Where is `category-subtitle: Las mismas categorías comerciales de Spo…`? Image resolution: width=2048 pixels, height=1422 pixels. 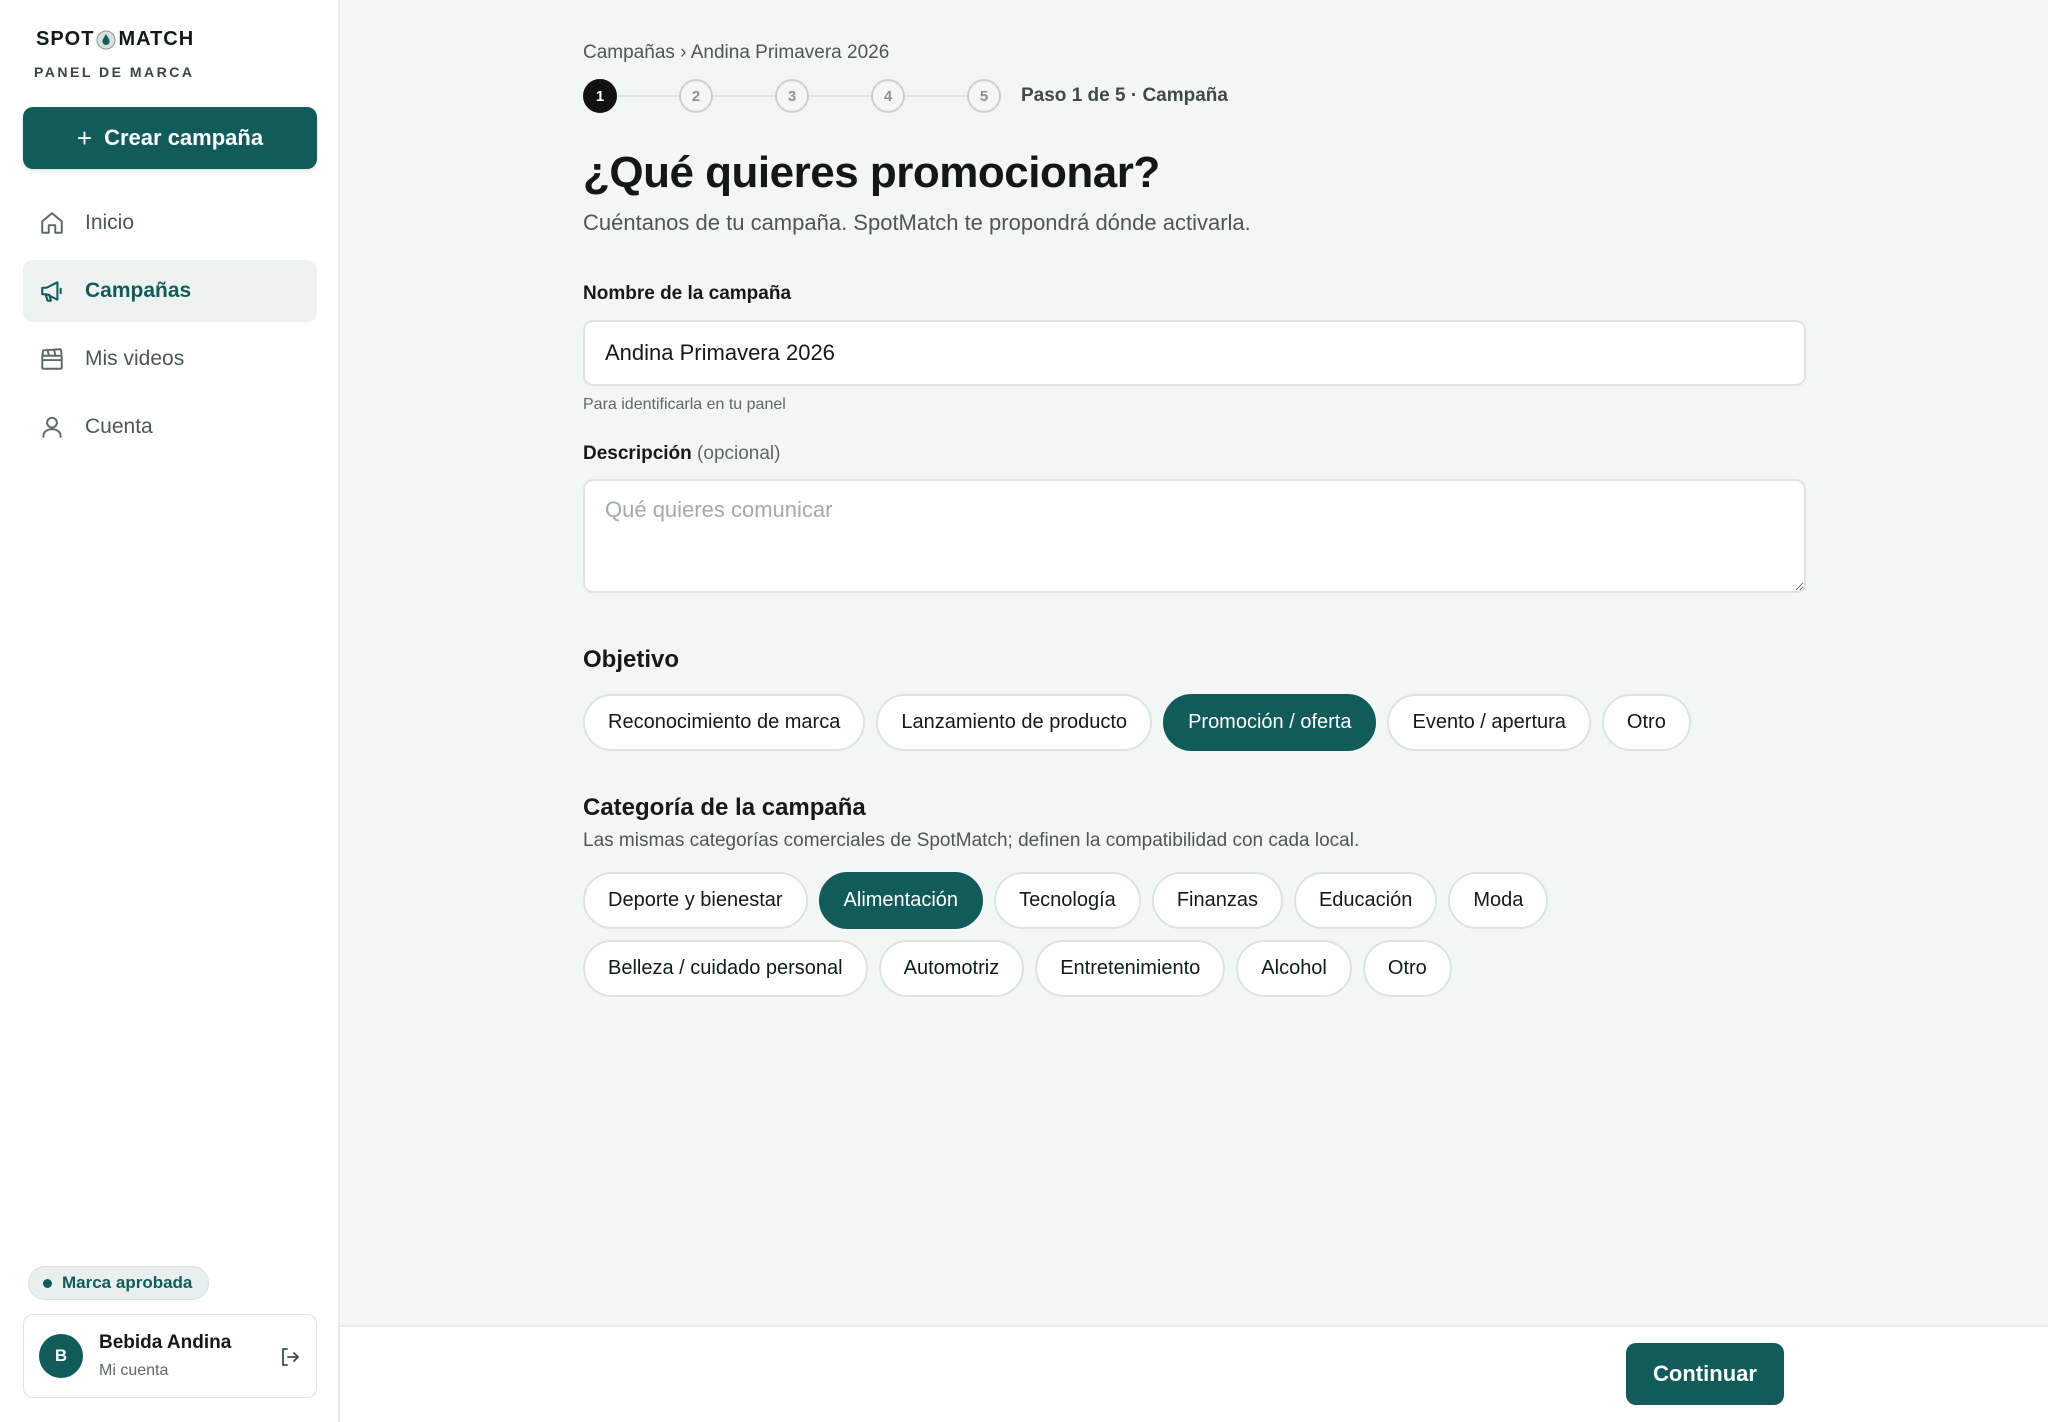
category-subtitle: Las mismas categorías comerciales de Spo… is located at coordinates (971, 840).